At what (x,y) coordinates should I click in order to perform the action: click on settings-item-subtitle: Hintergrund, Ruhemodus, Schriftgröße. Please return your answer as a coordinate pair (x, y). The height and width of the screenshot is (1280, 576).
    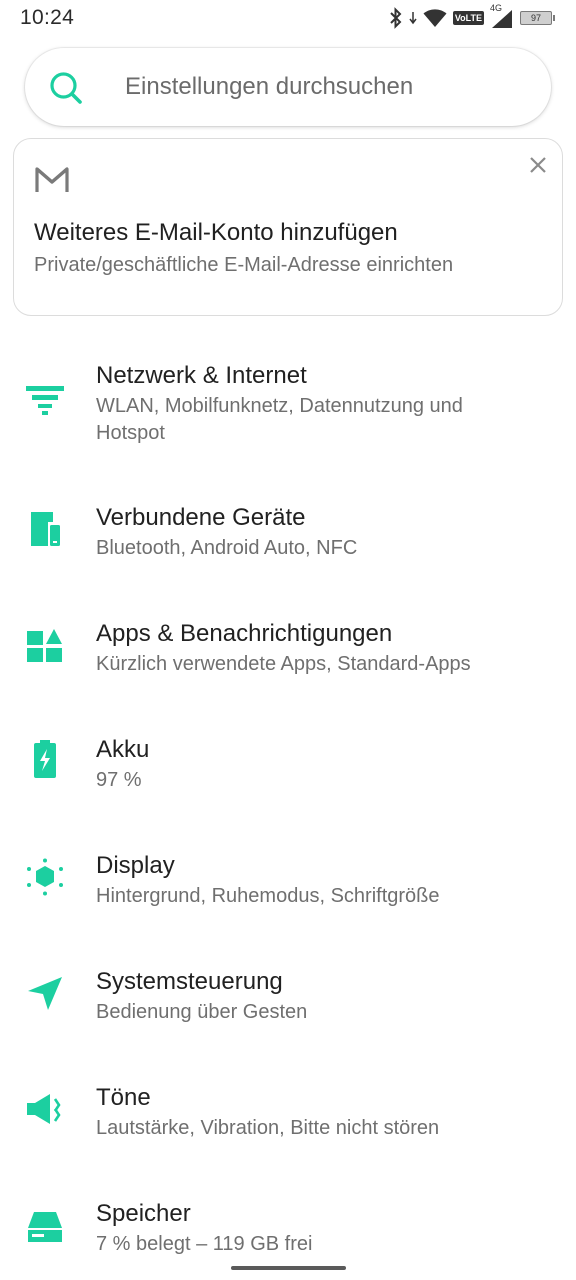
    Looking at the image, I should click on (268, 896).